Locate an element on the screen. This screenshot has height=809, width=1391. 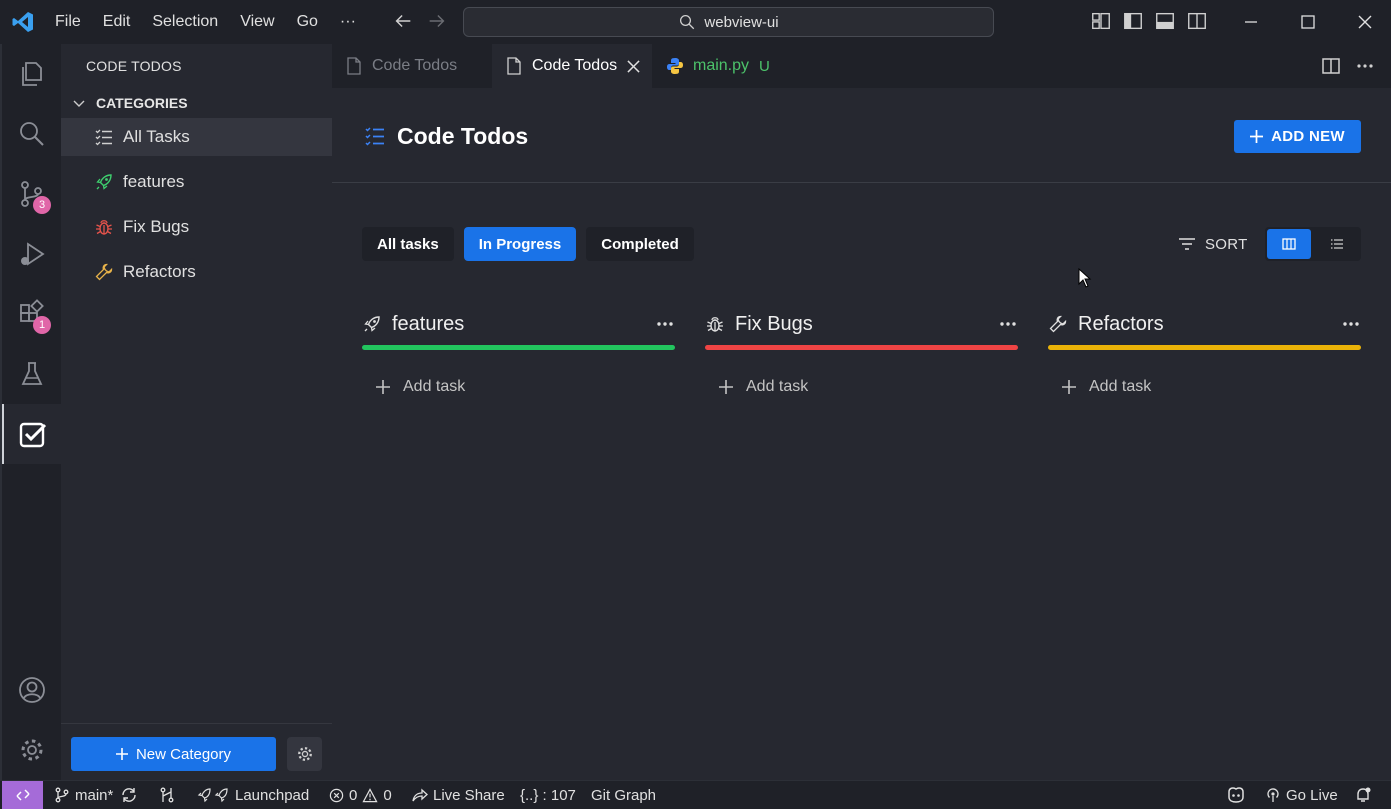
account-icon is located at coordinates (31, 690).